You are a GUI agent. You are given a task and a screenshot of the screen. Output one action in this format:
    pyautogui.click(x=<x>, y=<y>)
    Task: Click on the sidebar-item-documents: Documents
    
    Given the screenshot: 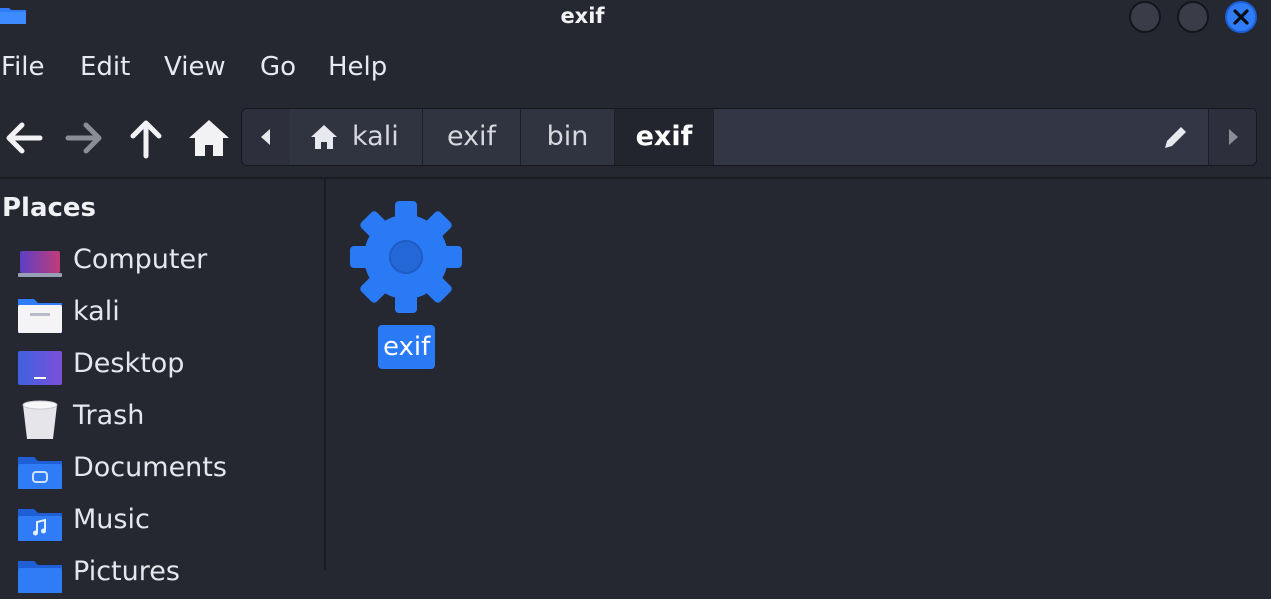 What is the action you would take?
    pyautogui.click(x=168, y=471)
    